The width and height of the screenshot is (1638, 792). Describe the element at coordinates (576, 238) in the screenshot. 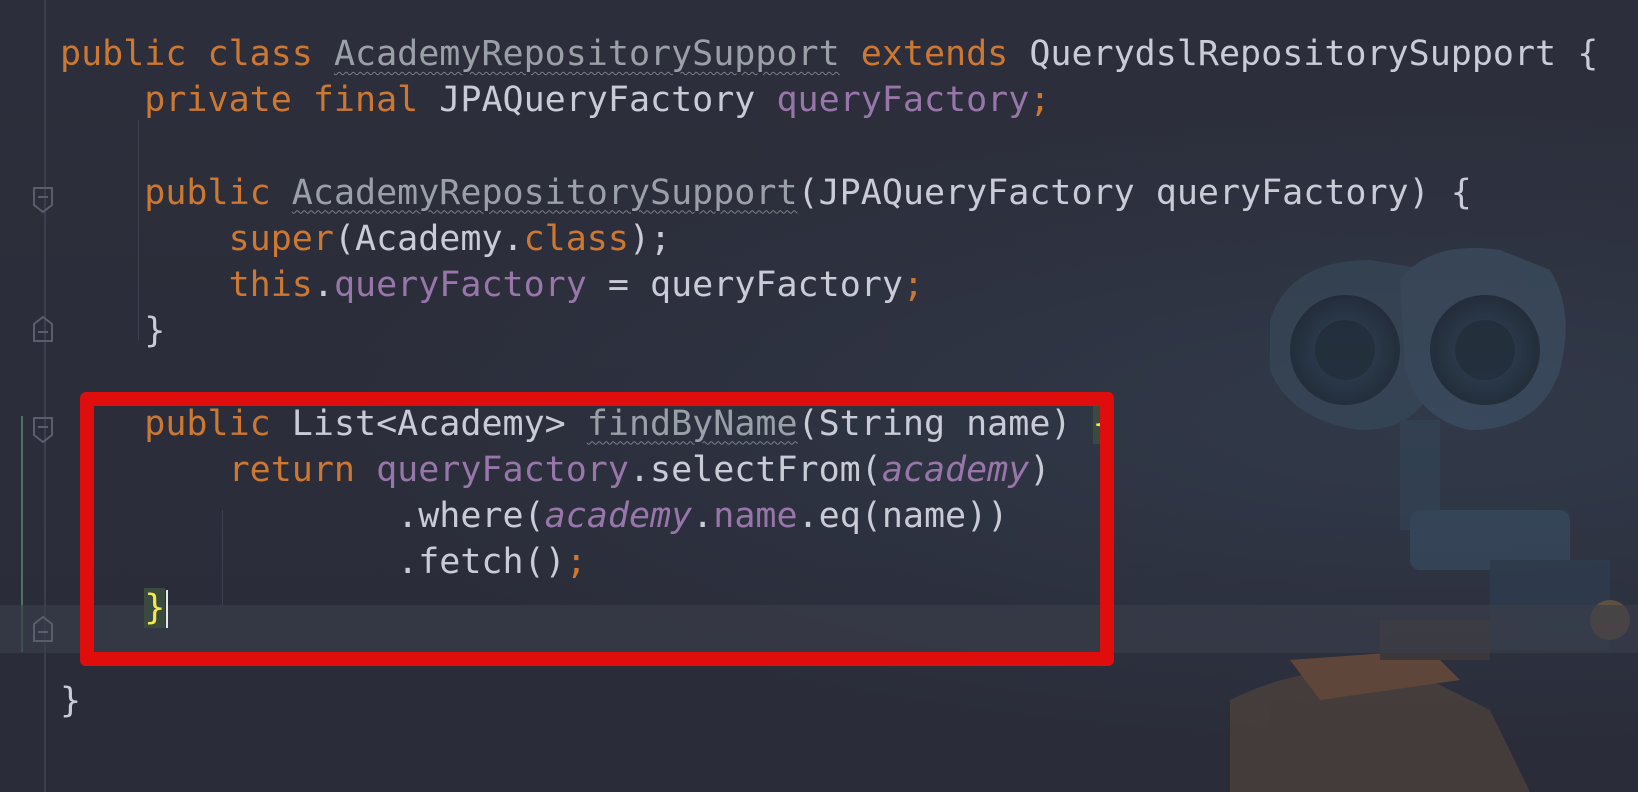

I see `code-token: class` at that location.